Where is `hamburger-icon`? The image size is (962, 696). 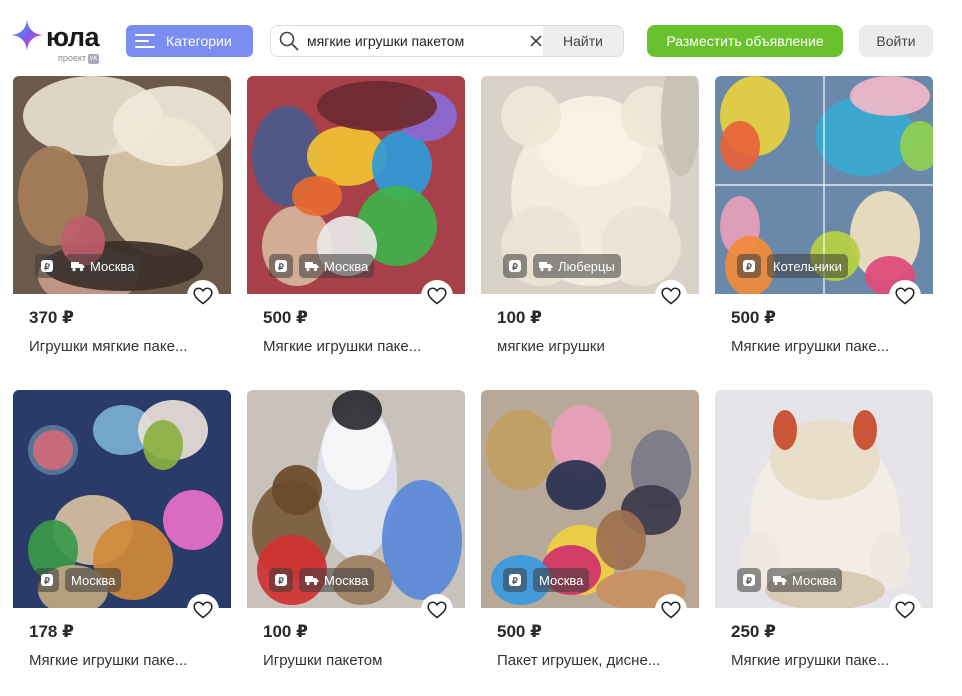 hamburger-icon is located at coordinates (145, 41).